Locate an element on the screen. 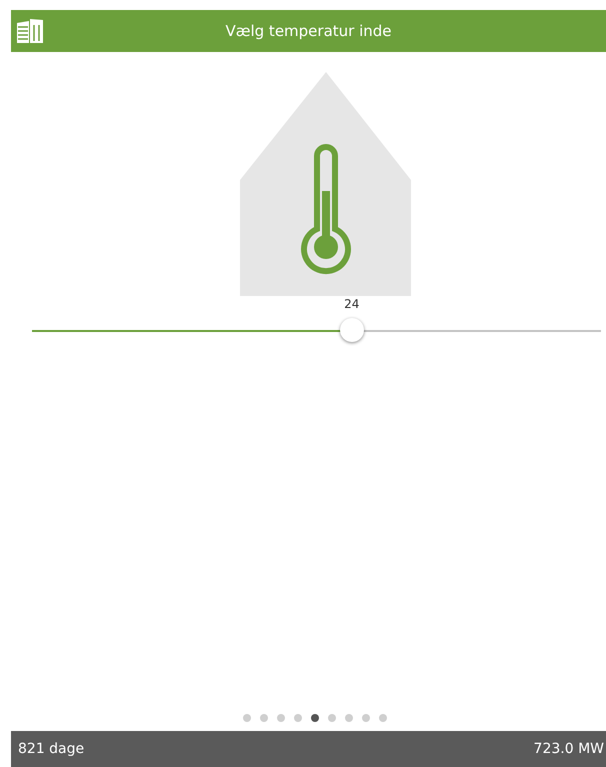 This screenshot has width=606, height=767. slider-thumb is located at coordinates (352, 330).